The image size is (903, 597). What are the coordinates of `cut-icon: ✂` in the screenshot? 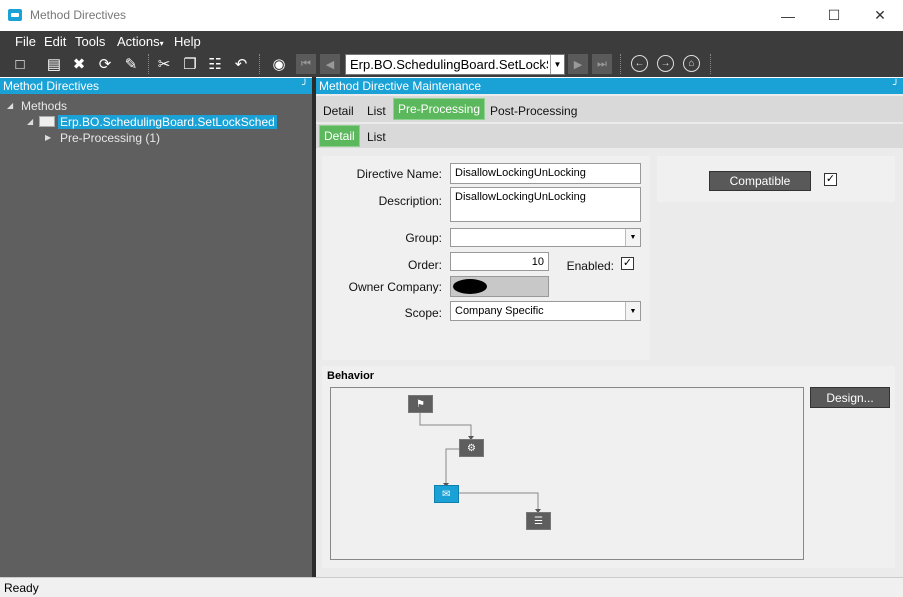 It's located at (164, 64).